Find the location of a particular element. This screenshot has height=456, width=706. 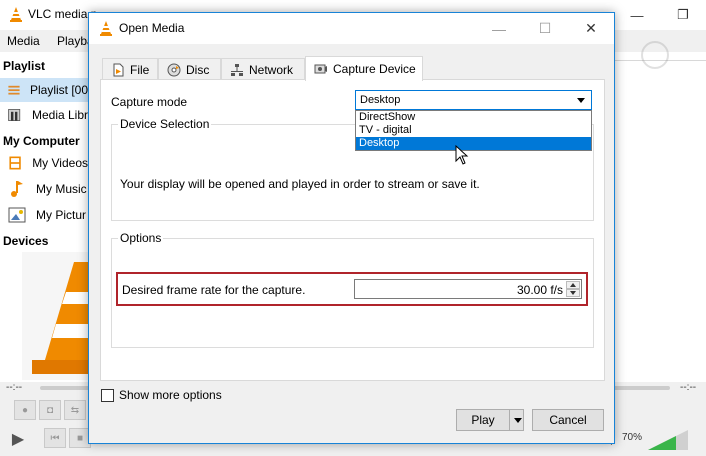

options-title: Options is located at coordinates (141, 238).